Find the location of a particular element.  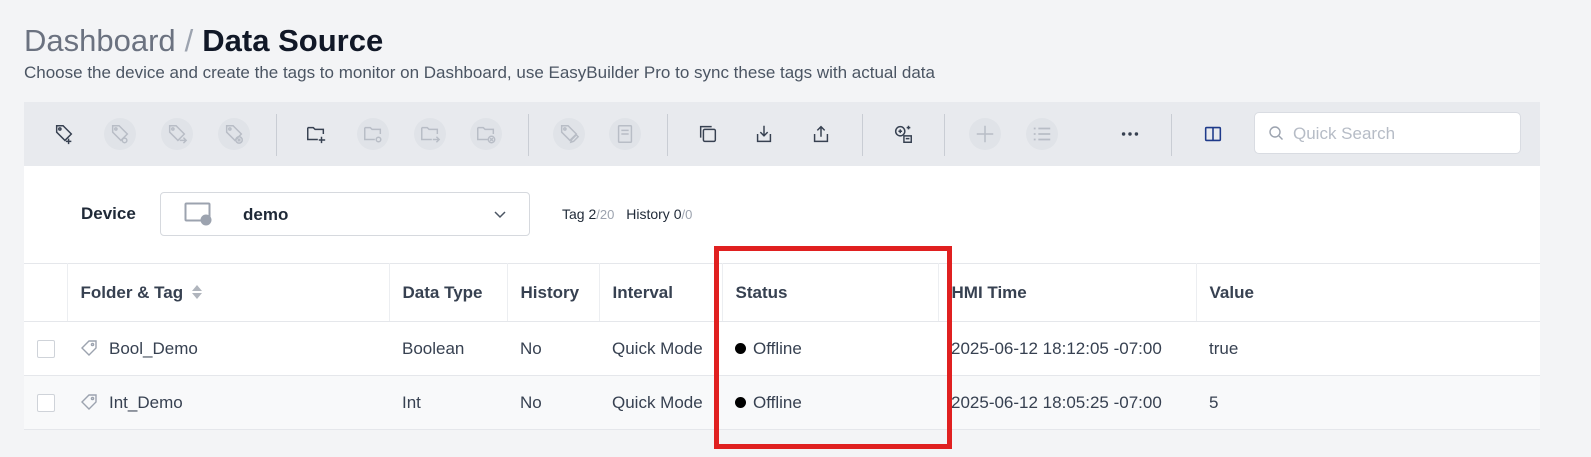

import-icon is located at coordinates (764, 134).